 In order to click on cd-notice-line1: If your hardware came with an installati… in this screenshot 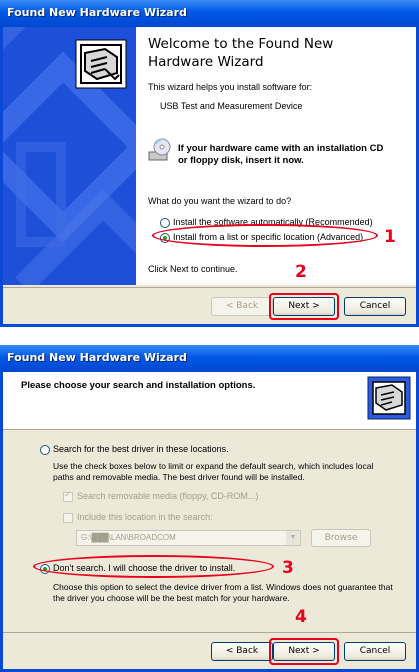, I will do `click(281, 148)`.